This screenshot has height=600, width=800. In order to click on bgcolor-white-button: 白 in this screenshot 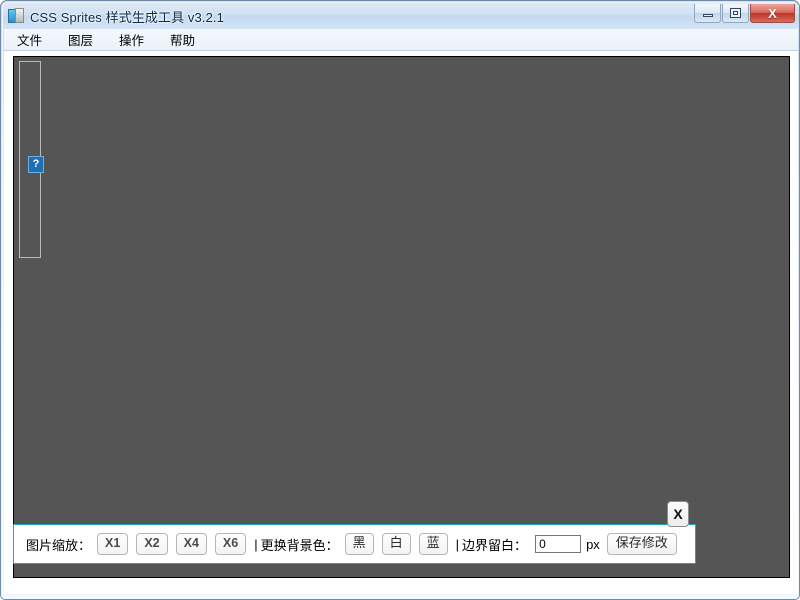, I will do `click(396, 544)`.